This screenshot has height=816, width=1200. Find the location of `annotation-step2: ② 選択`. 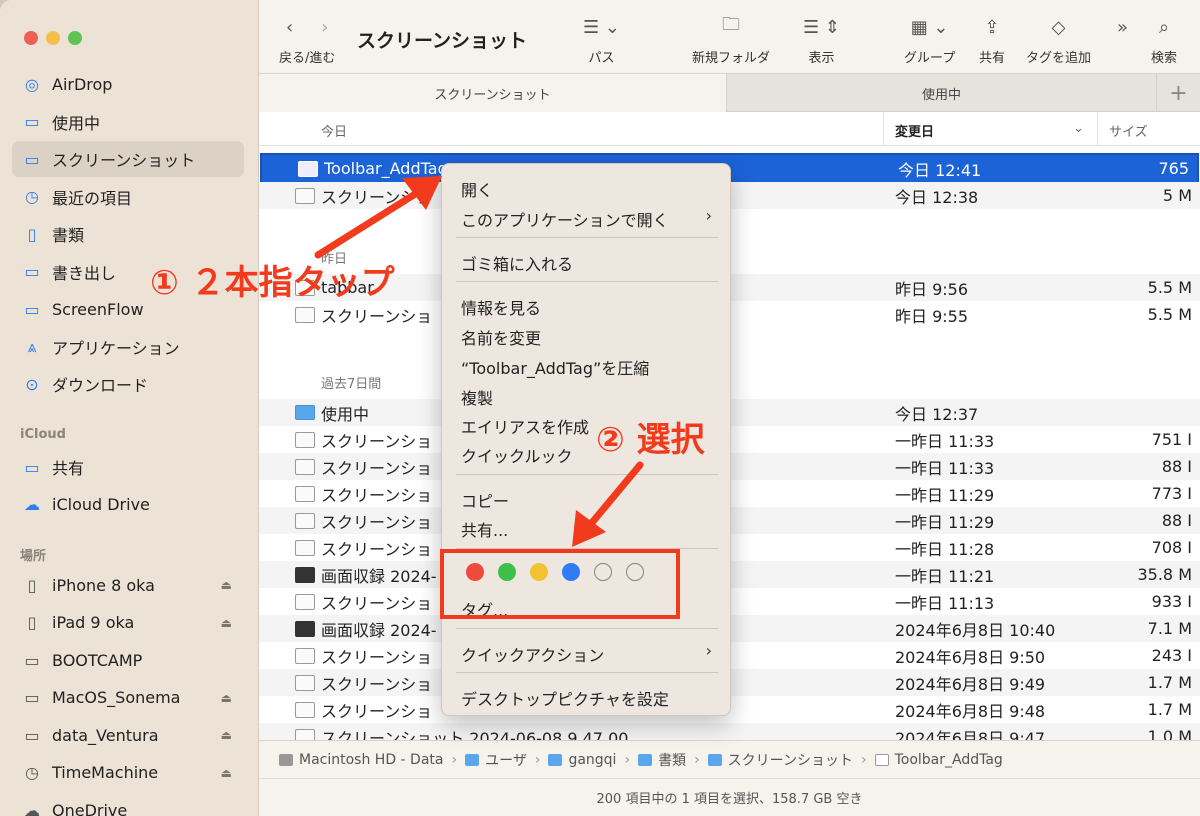

annotation-step2: ② 選択 is located at coordinates (650, 440).